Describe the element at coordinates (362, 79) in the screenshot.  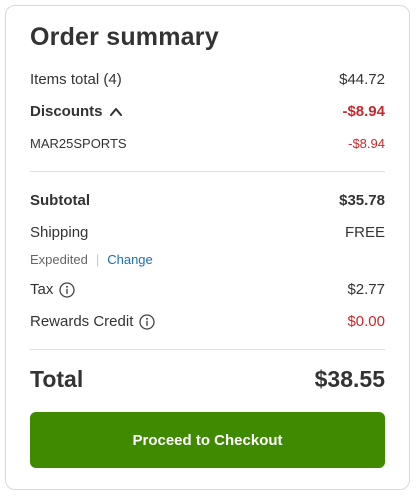
I see `items-total-value: $44.72` at that location.